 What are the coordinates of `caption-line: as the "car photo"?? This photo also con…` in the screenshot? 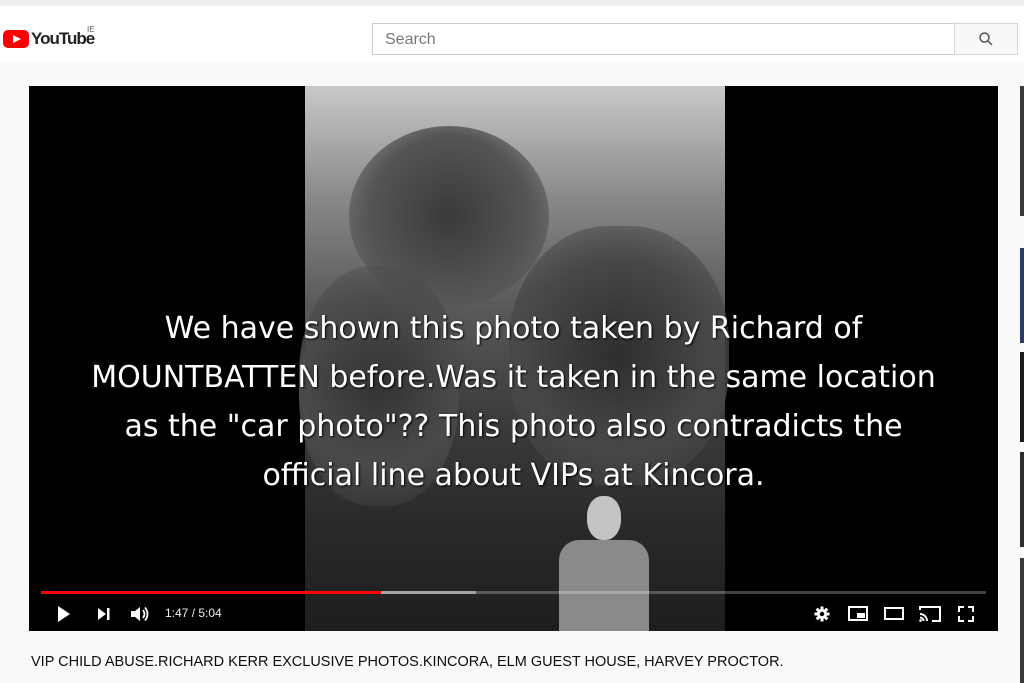 It's located at (513, 426).